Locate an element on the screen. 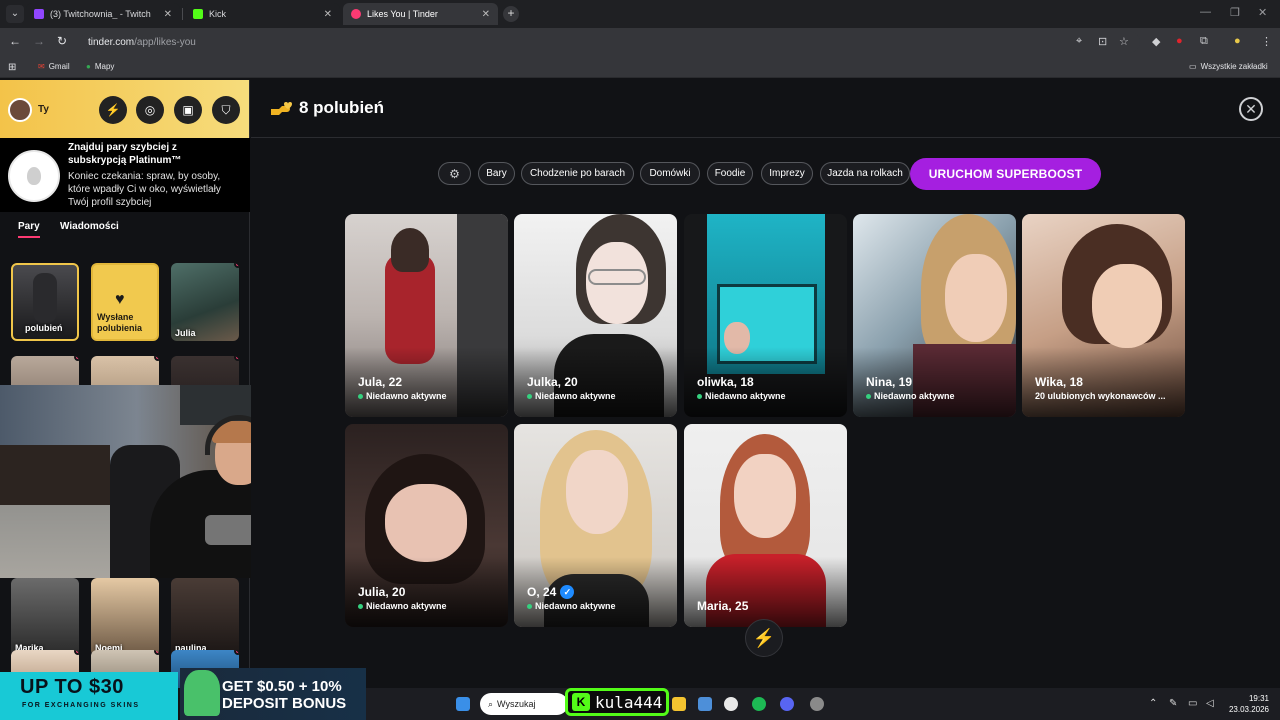 The image size is (1280, 720). location-icon: ⌖ is located at coordinates (1079, 41).